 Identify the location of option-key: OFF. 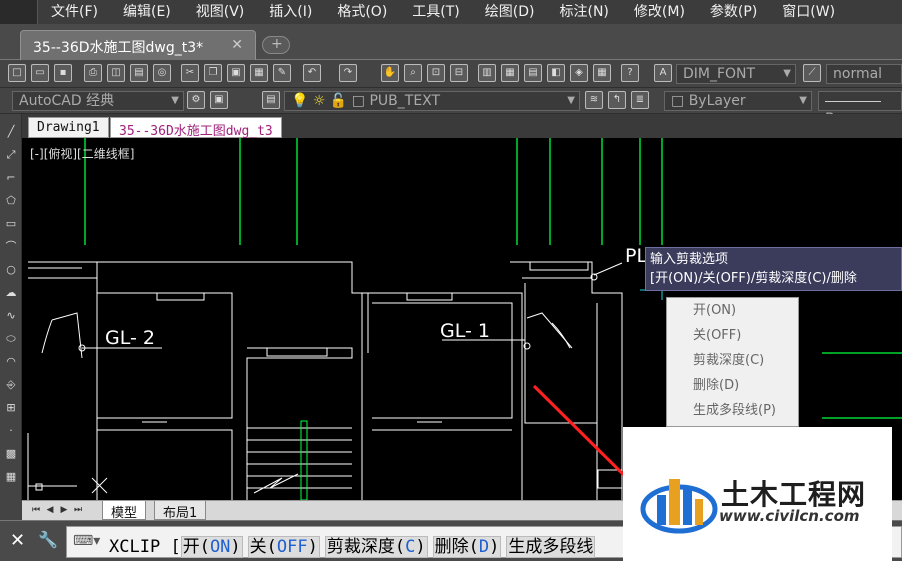
(292, 547).